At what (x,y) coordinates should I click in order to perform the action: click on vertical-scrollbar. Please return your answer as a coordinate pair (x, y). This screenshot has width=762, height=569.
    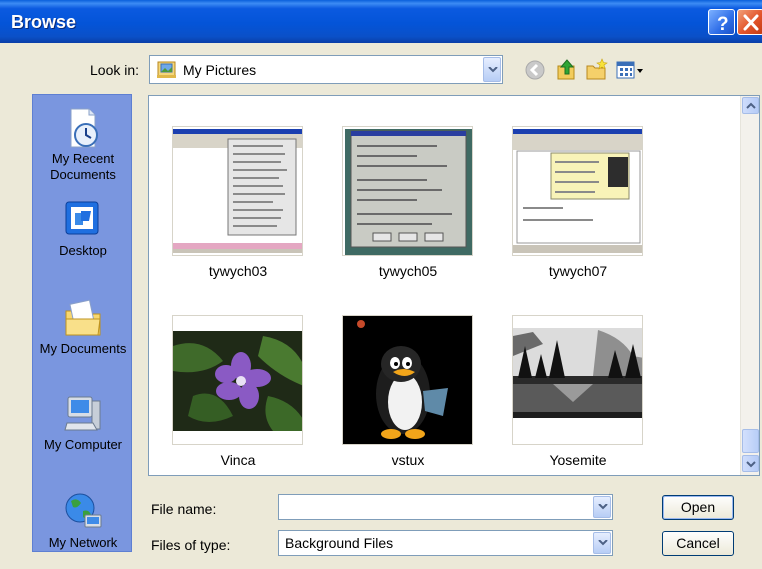
    Looking at the image, I should click on (749, 285).